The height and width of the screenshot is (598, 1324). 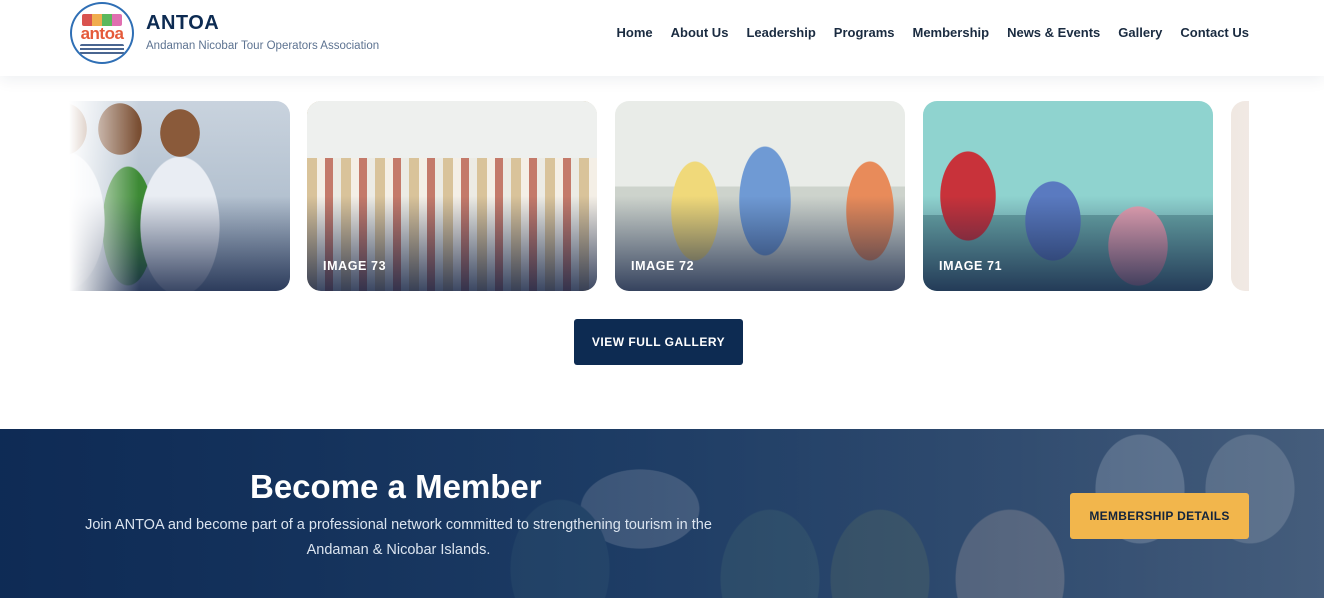 I want to click on brand-title: ANTOA, so click(x=182, y=23).